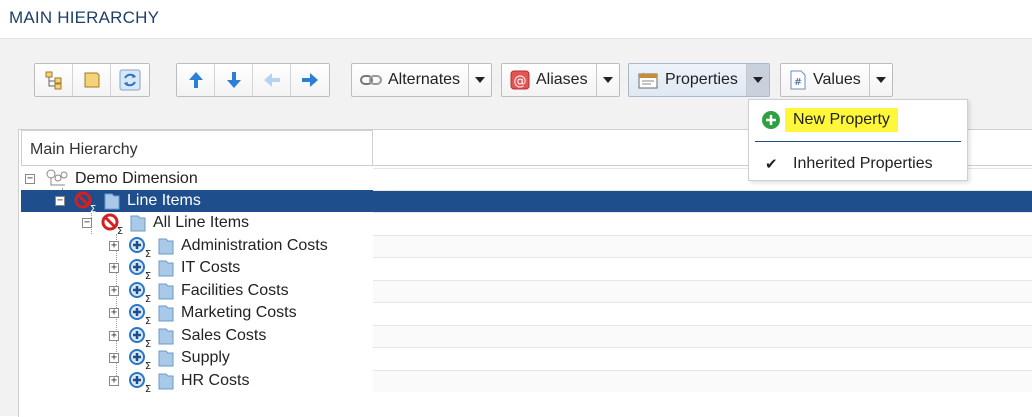  I want to click on move-up-button, so click(196, 80).